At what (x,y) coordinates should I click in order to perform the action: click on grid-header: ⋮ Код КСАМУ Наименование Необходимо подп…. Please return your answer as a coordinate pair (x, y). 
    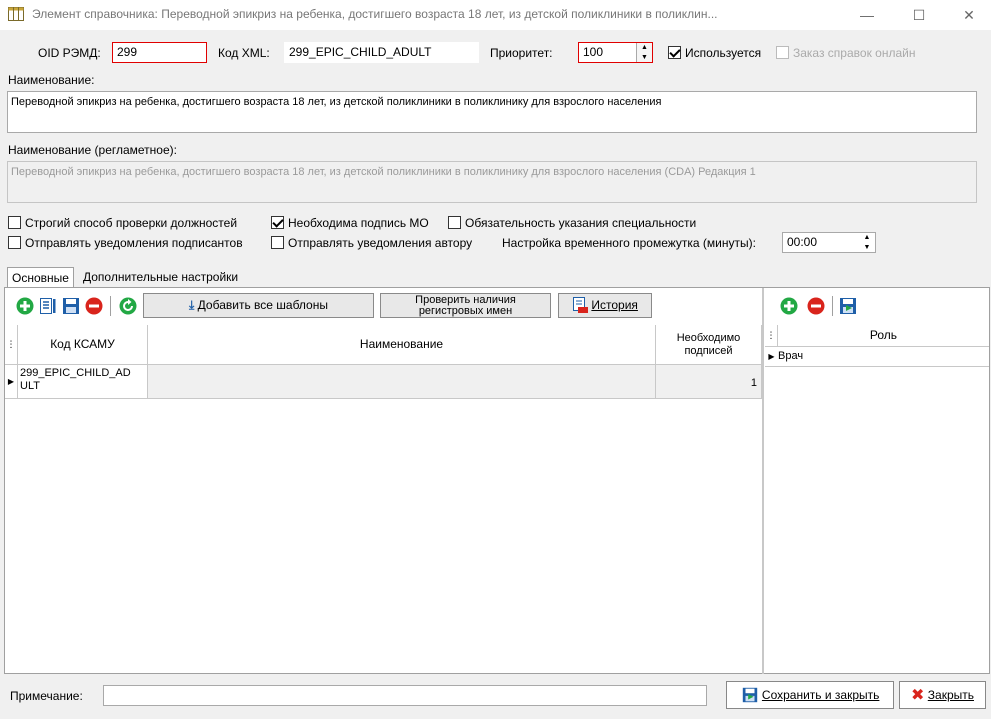
    Looking at the image, I should click on (383, 345).